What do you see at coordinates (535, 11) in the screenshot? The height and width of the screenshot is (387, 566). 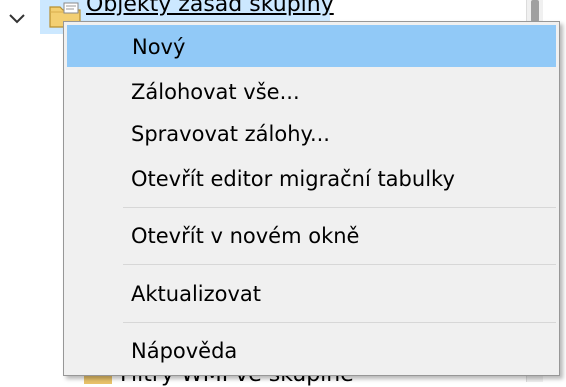 I see `scrollbar-thumb` at bounding box center [535, 11].